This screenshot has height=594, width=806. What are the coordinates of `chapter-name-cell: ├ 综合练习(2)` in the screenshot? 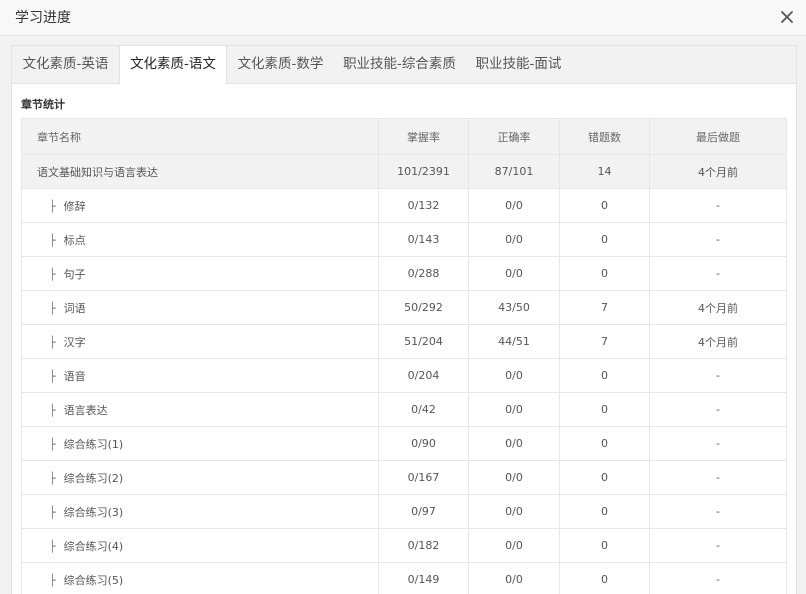 It's located at (200, 478).